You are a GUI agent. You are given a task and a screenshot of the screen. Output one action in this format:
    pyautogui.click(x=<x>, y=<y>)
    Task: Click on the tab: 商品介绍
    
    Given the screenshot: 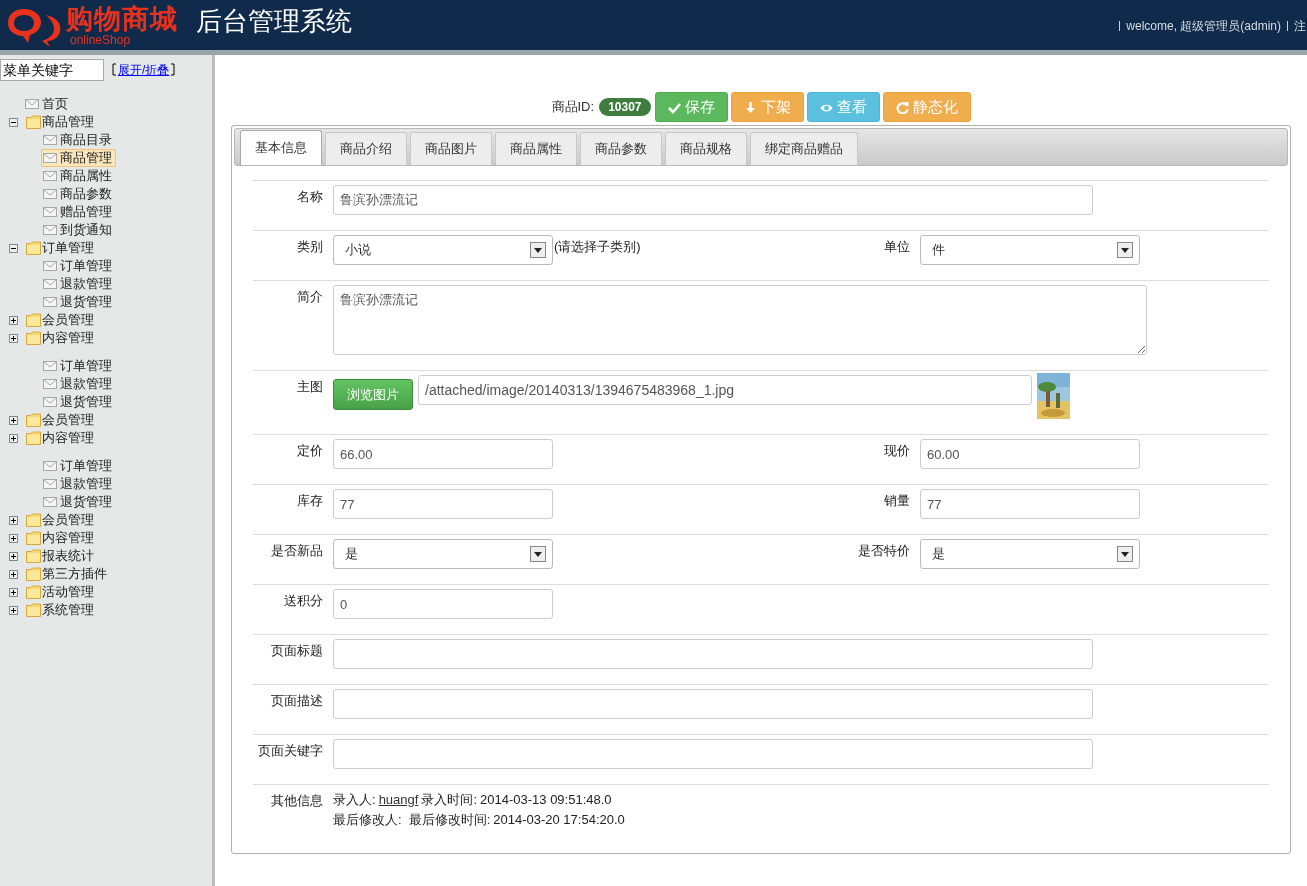 What is the action you would take?
    pyautogui.click(x=366, y=148)
    